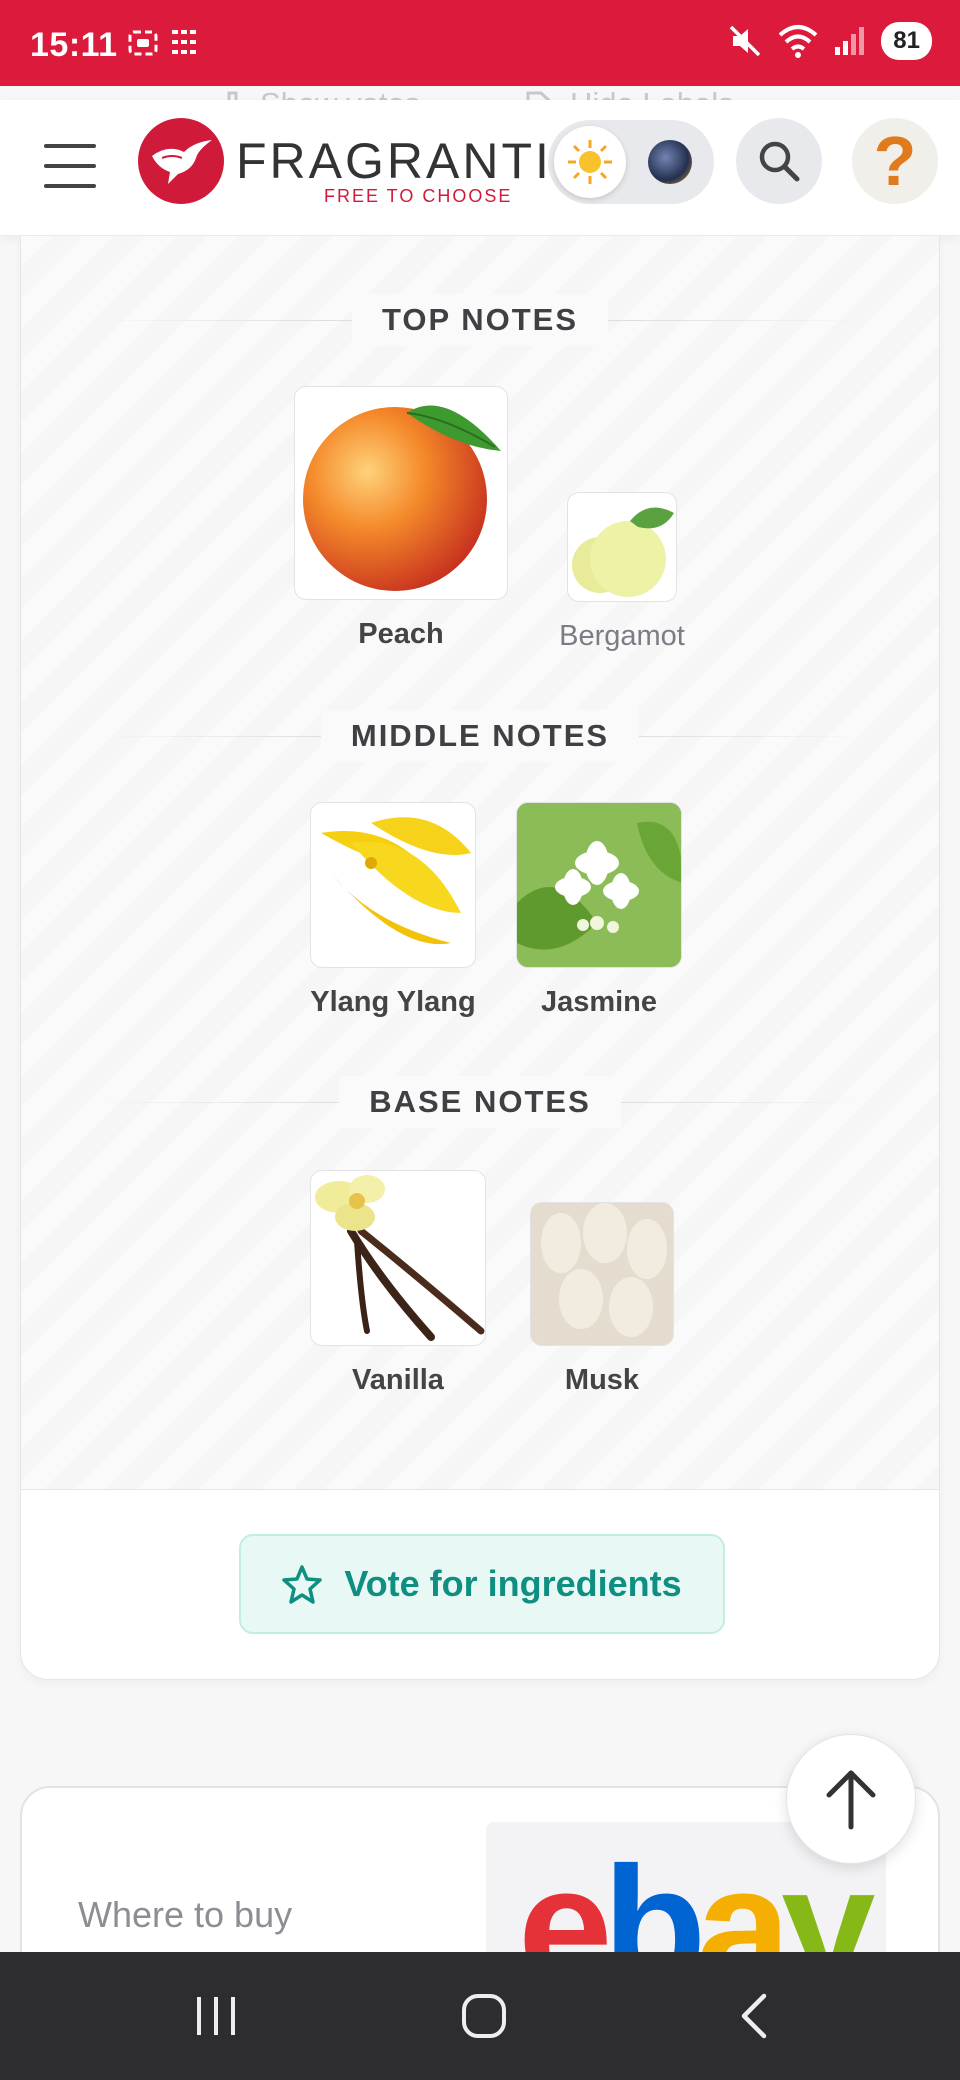  What do you see at coordinates (670, 162) in the screenshot?
I see `moon-icon` at bounding box center [670, 162].